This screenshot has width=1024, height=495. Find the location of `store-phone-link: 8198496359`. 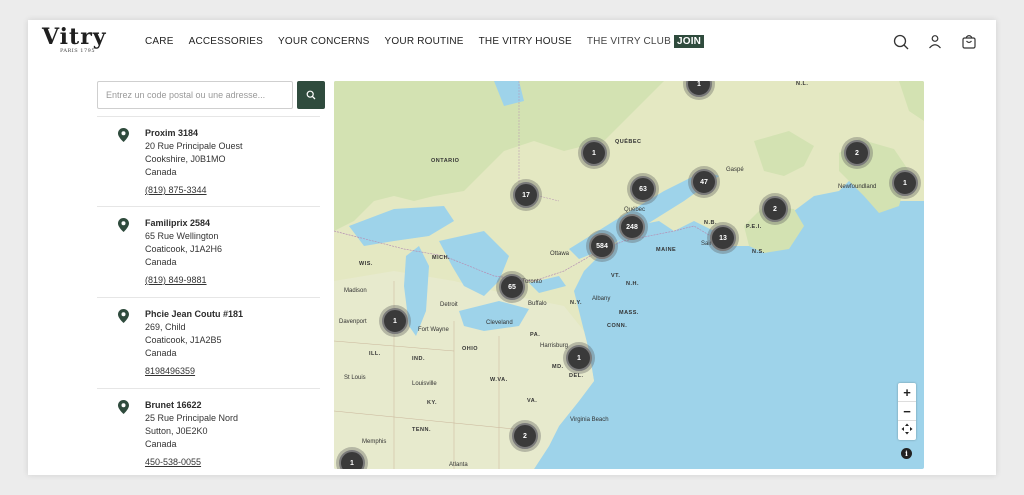

store-phone-link: 8198496359 is located at coordinates (232, 371).